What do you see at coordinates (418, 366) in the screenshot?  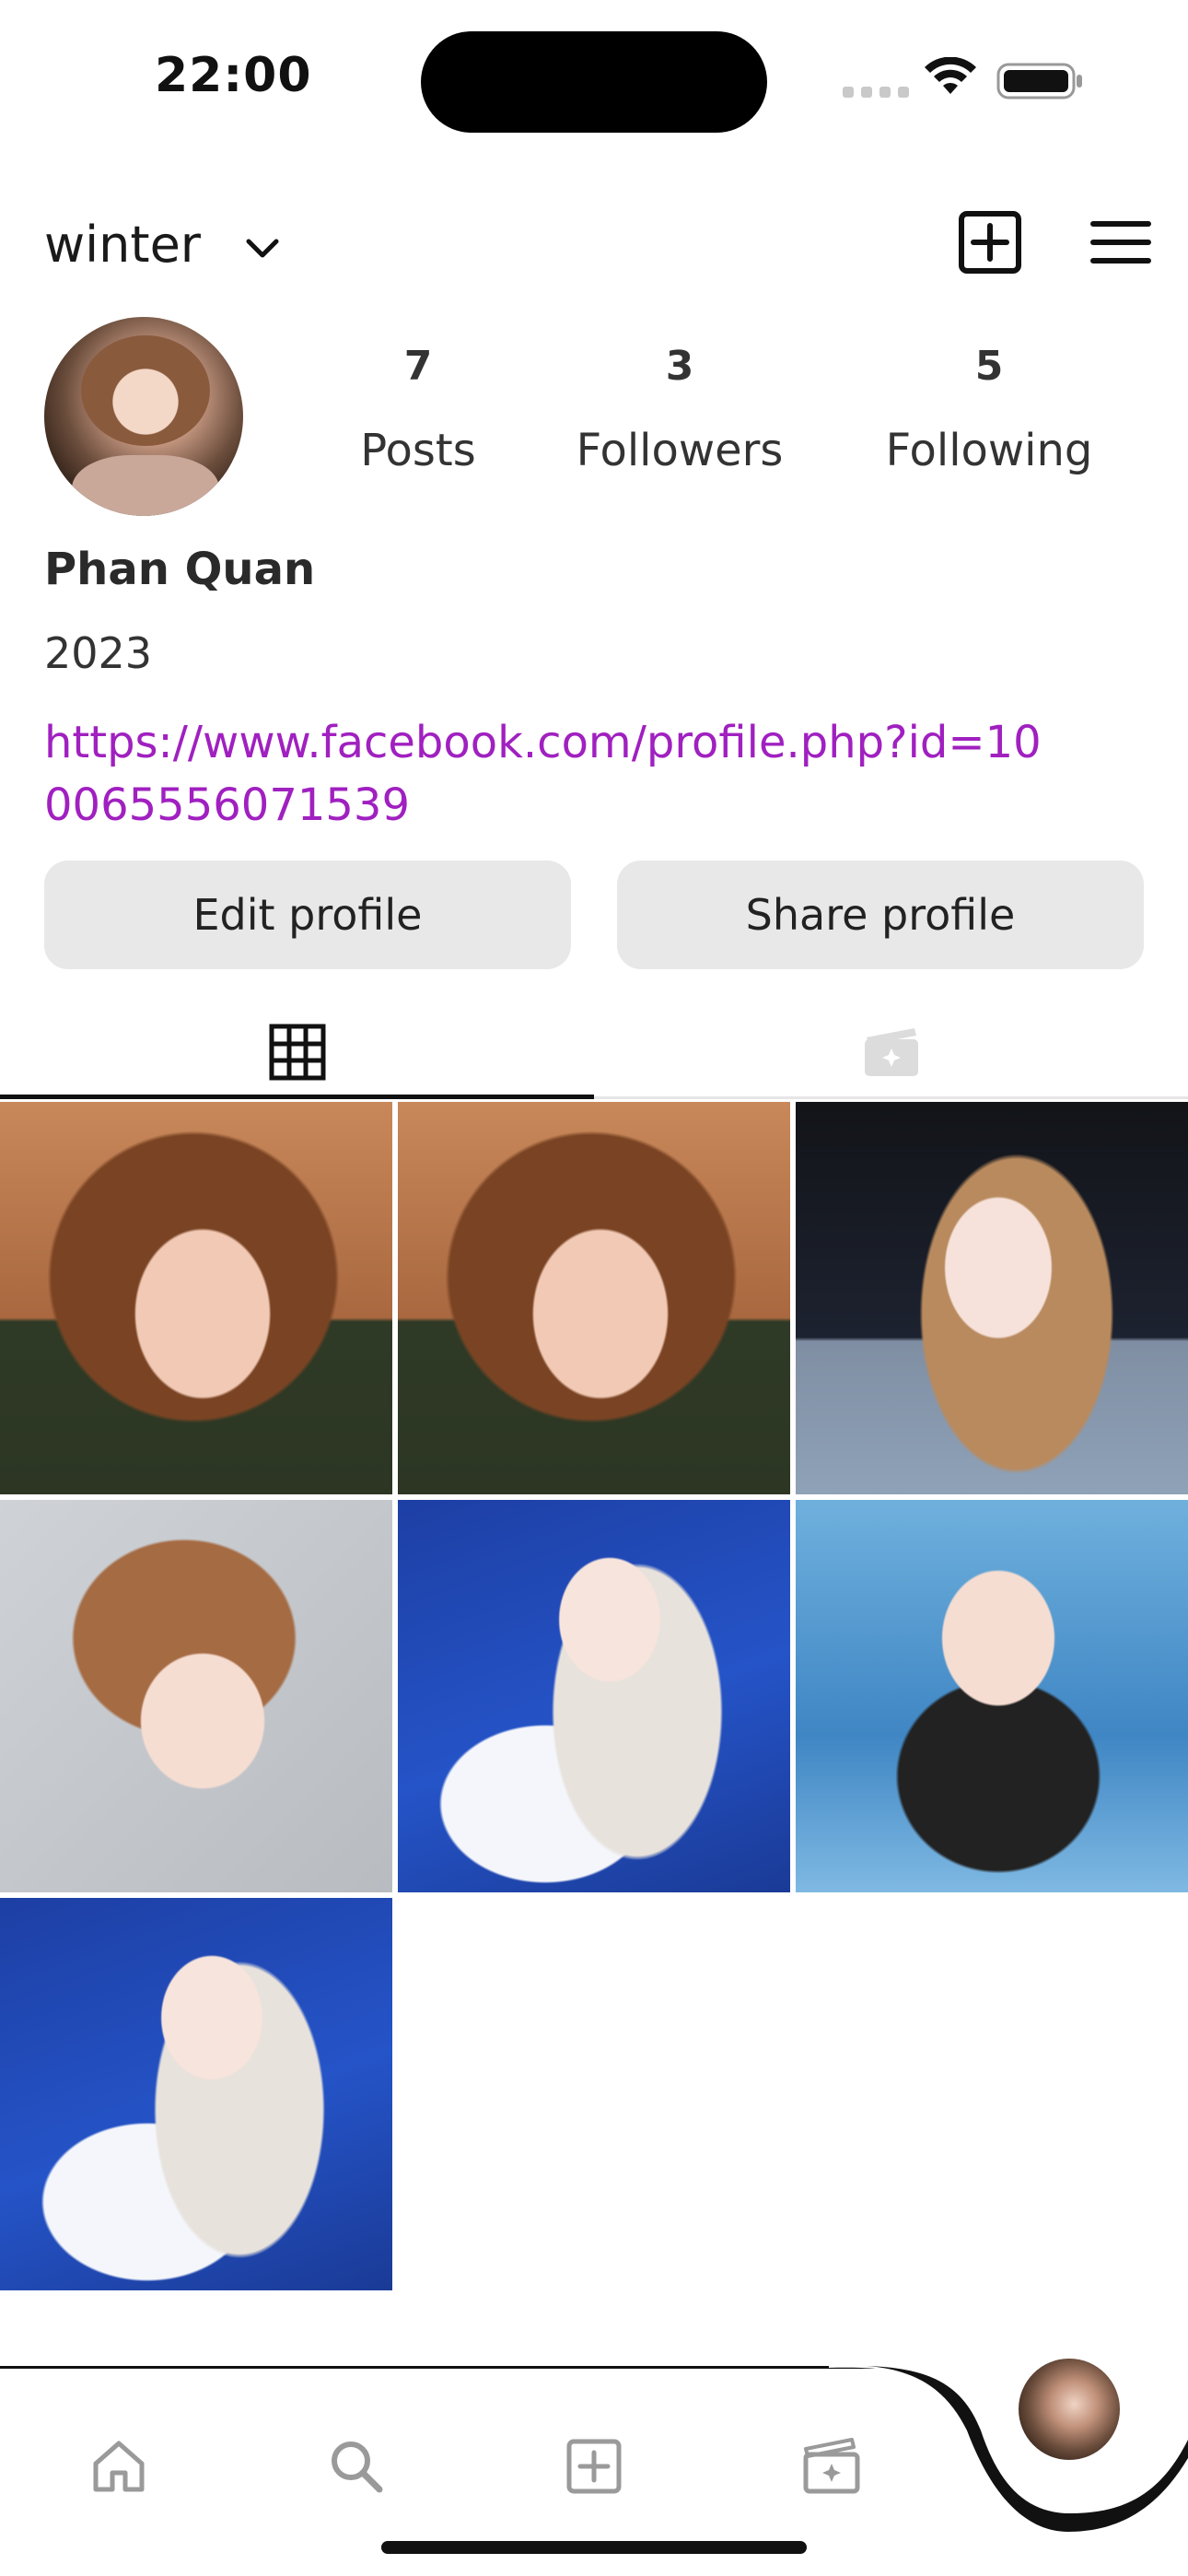 I see `posts-count: 7` at bounding box center [418, 366].